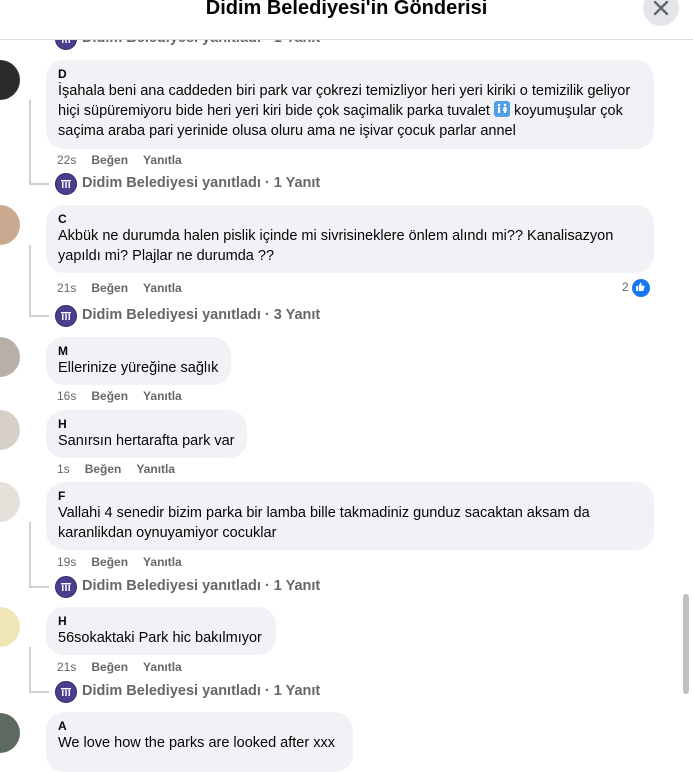 The image size is (693, 772). What do you see at coordinates (350, 219) in the screenshot?
I see `comment-author: C` at bounding box center [350, 219].